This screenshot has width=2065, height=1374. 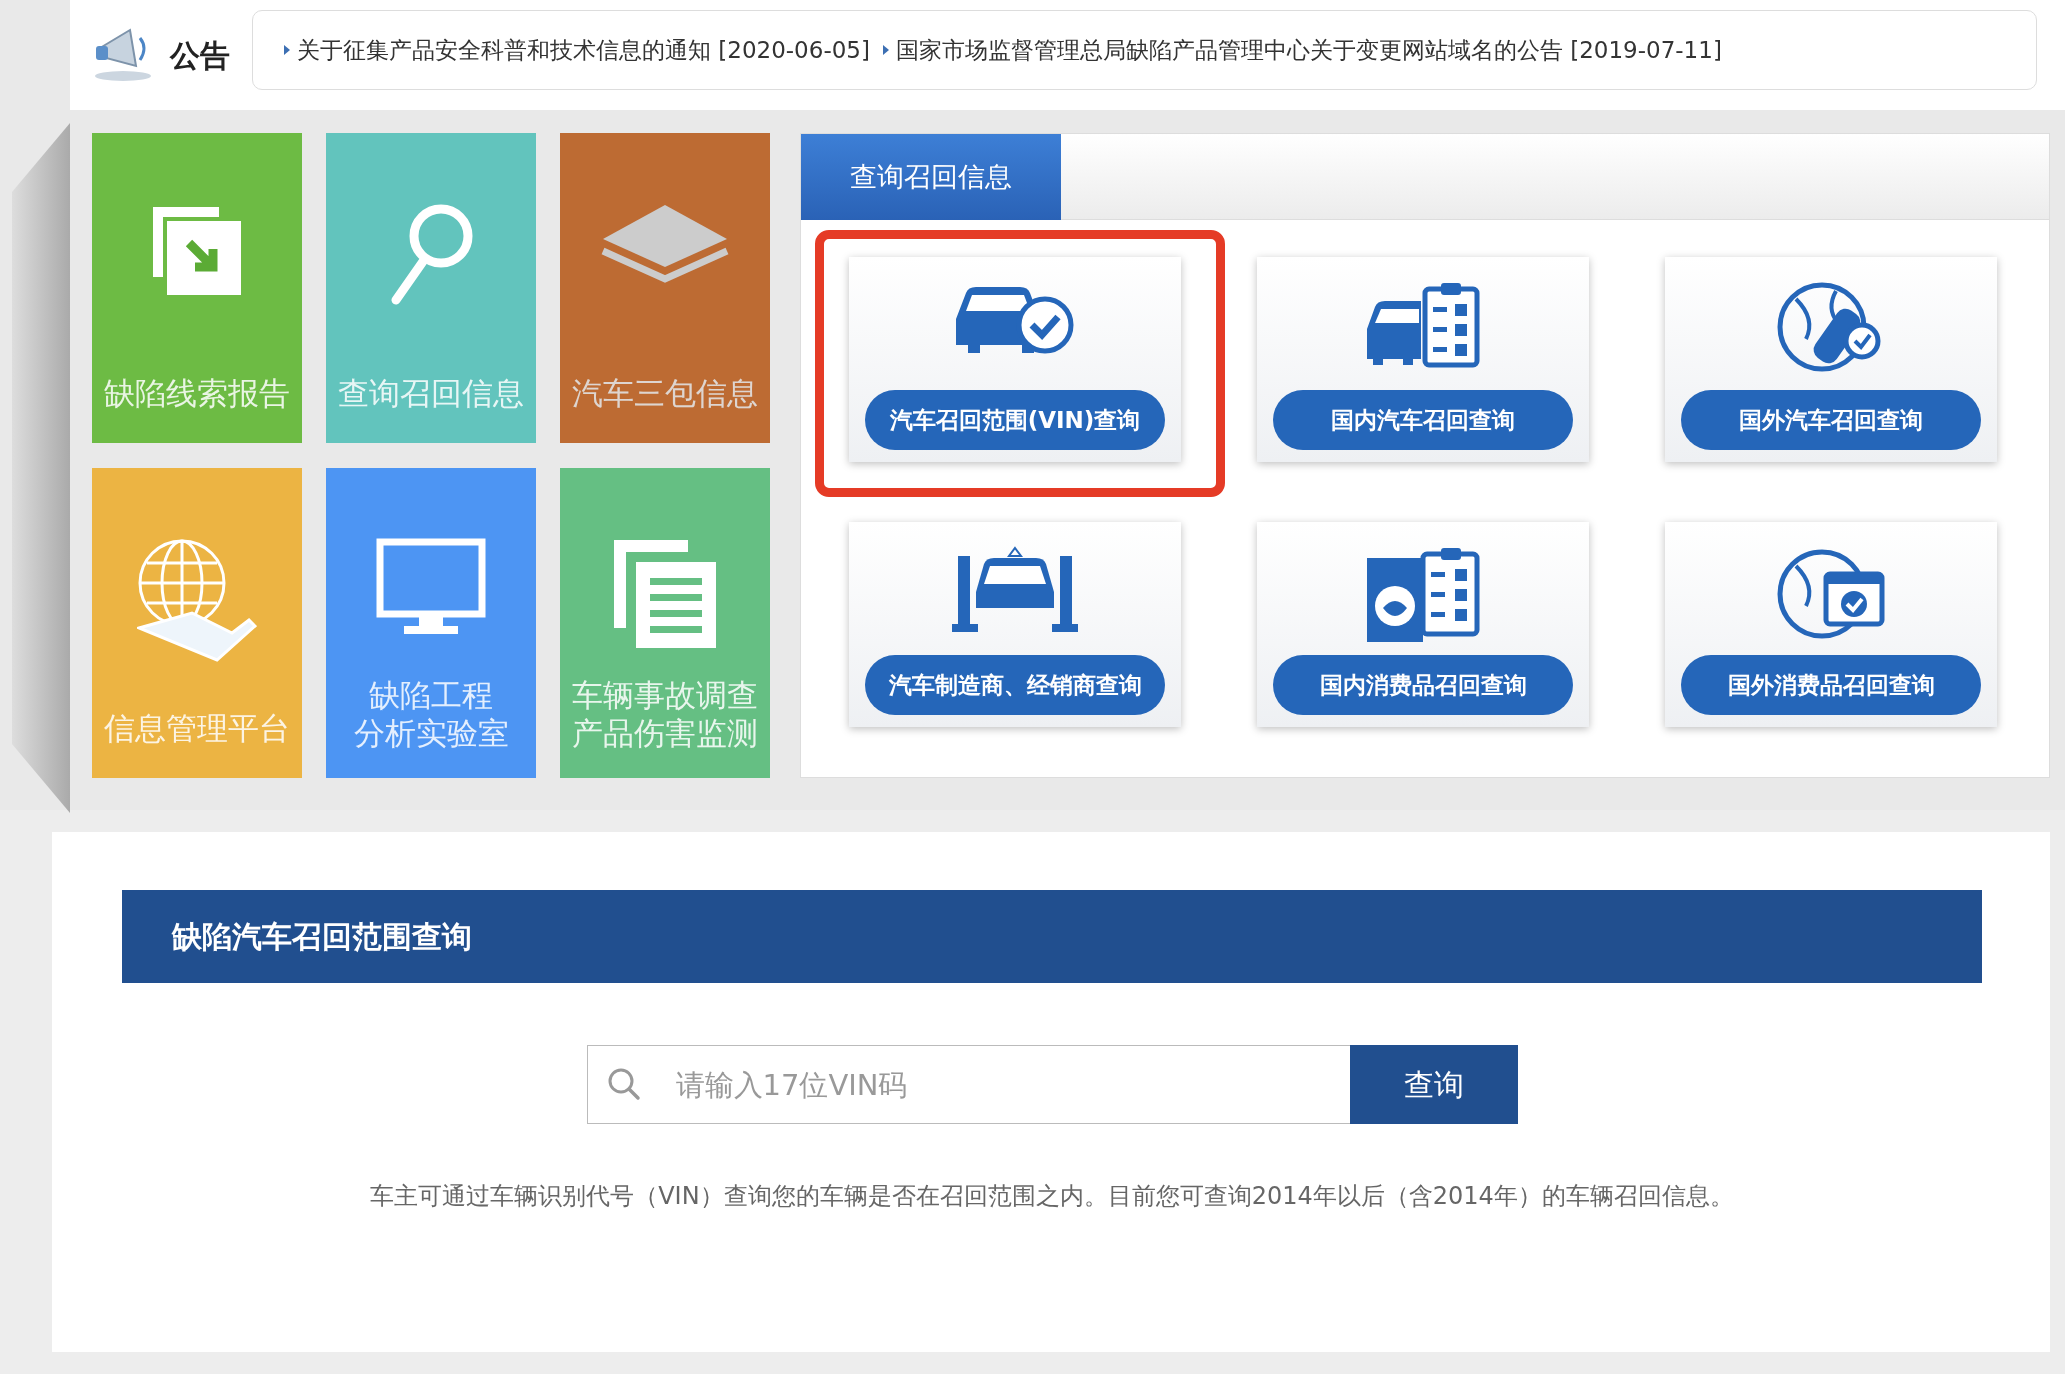 What do you see at coordinates (1831, 624) in the screenshot?
I see `query-card: 国外消费品召回查询` at bounding box center [1831, 624].